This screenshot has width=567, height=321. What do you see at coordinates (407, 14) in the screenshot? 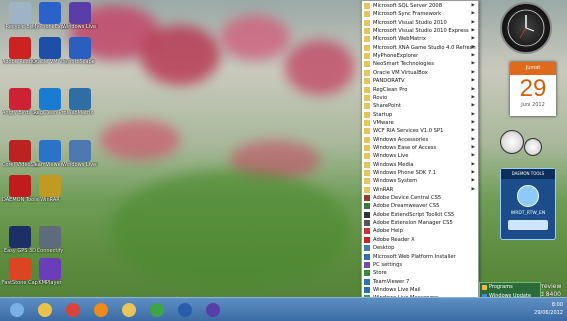
I see `menu-item-label: Microsoft Sync Framework` at bounding box center [407, 14].